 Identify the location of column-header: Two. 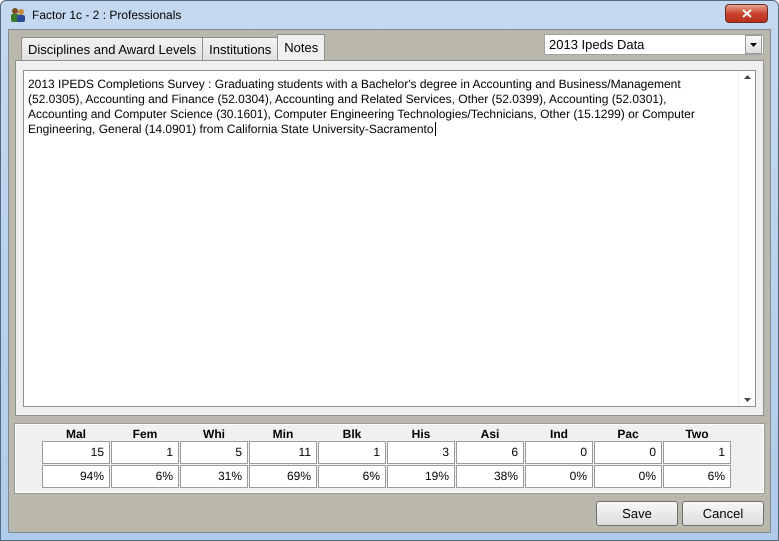
(697, 434).